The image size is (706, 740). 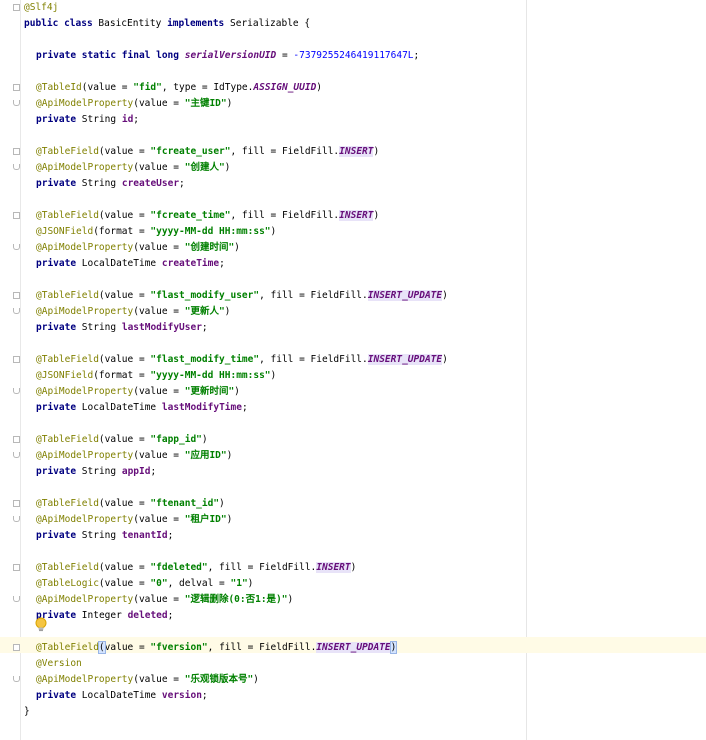 What do you see at coordinates (205, 295) in the screenshot?
I see `string-literal: "flast_modify_user"` at bounding box center [205, 295].